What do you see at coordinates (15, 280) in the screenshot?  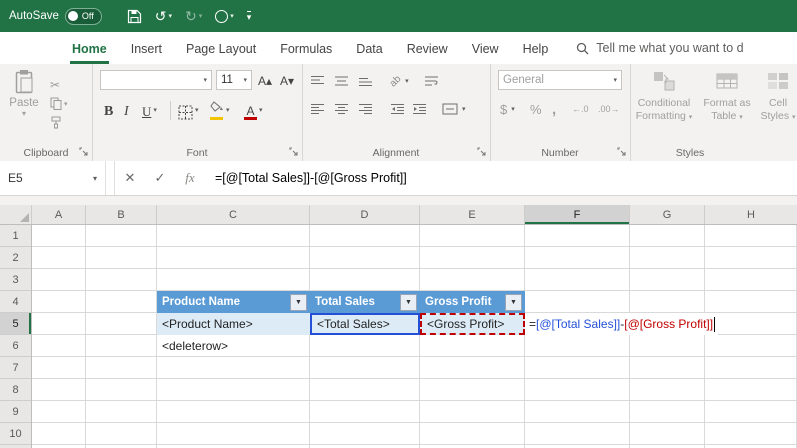 I see `row-header-3: 3` at bounding box center [15, 280].